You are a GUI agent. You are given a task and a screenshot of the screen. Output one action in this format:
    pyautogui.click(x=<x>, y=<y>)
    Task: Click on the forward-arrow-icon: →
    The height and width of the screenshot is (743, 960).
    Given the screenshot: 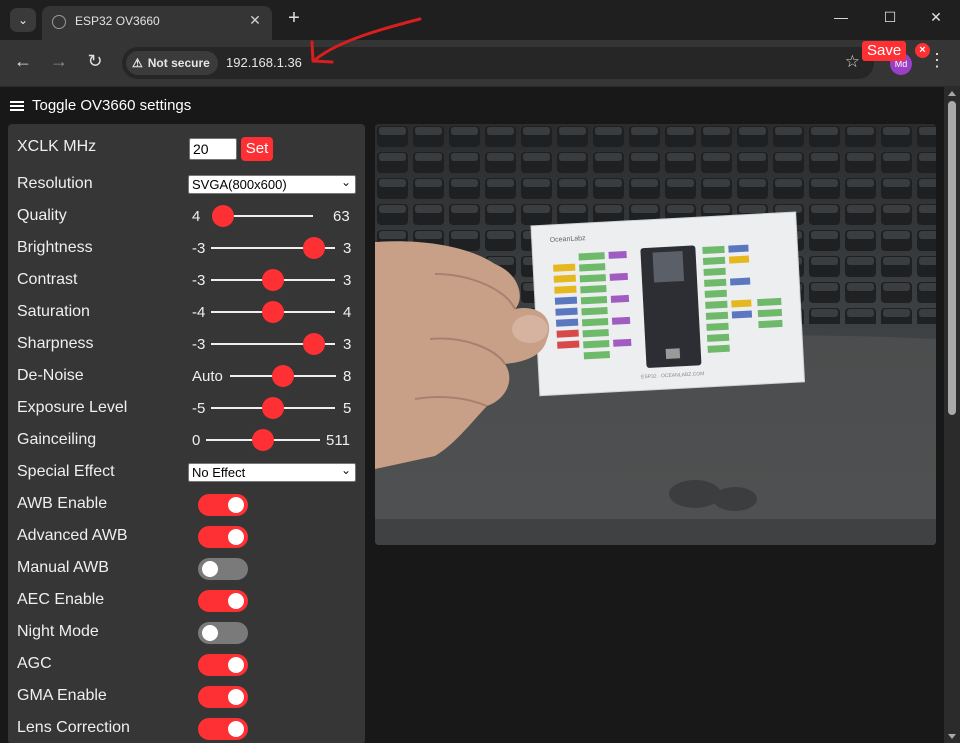 What is the action you would take?
    pyautogui.click(x=59, y=61)
    